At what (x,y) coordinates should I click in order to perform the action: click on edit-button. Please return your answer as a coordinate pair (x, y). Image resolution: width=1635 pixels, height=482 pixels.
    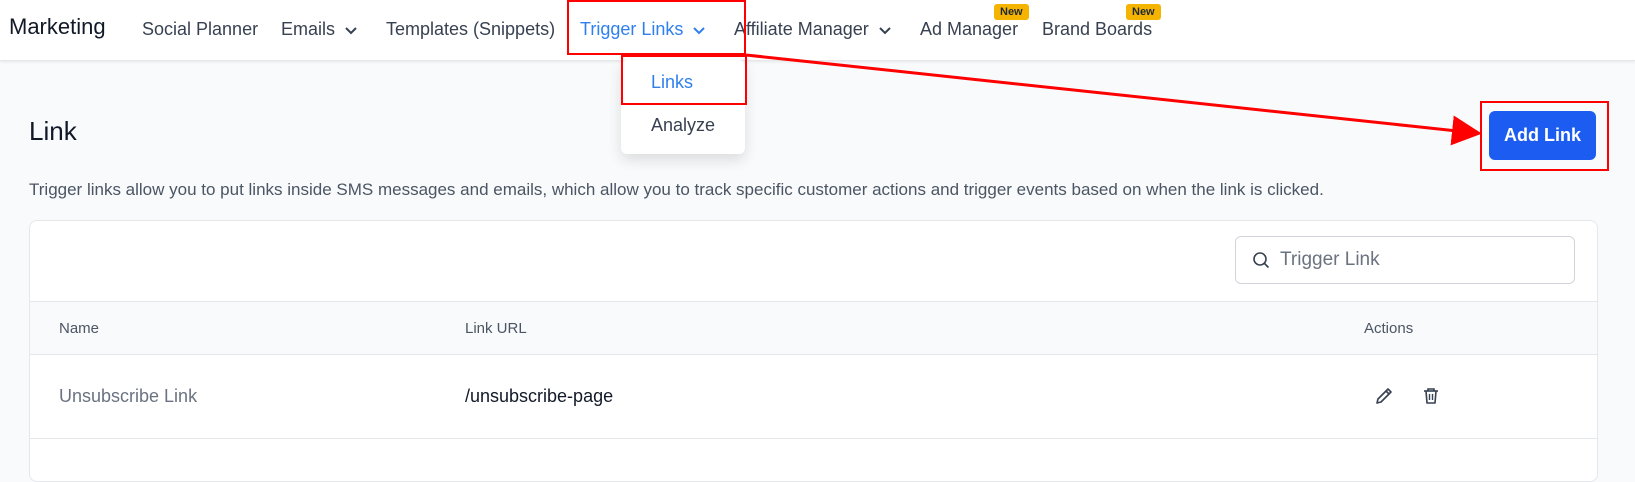
    Looking at the image, I should click on (1384, 396).